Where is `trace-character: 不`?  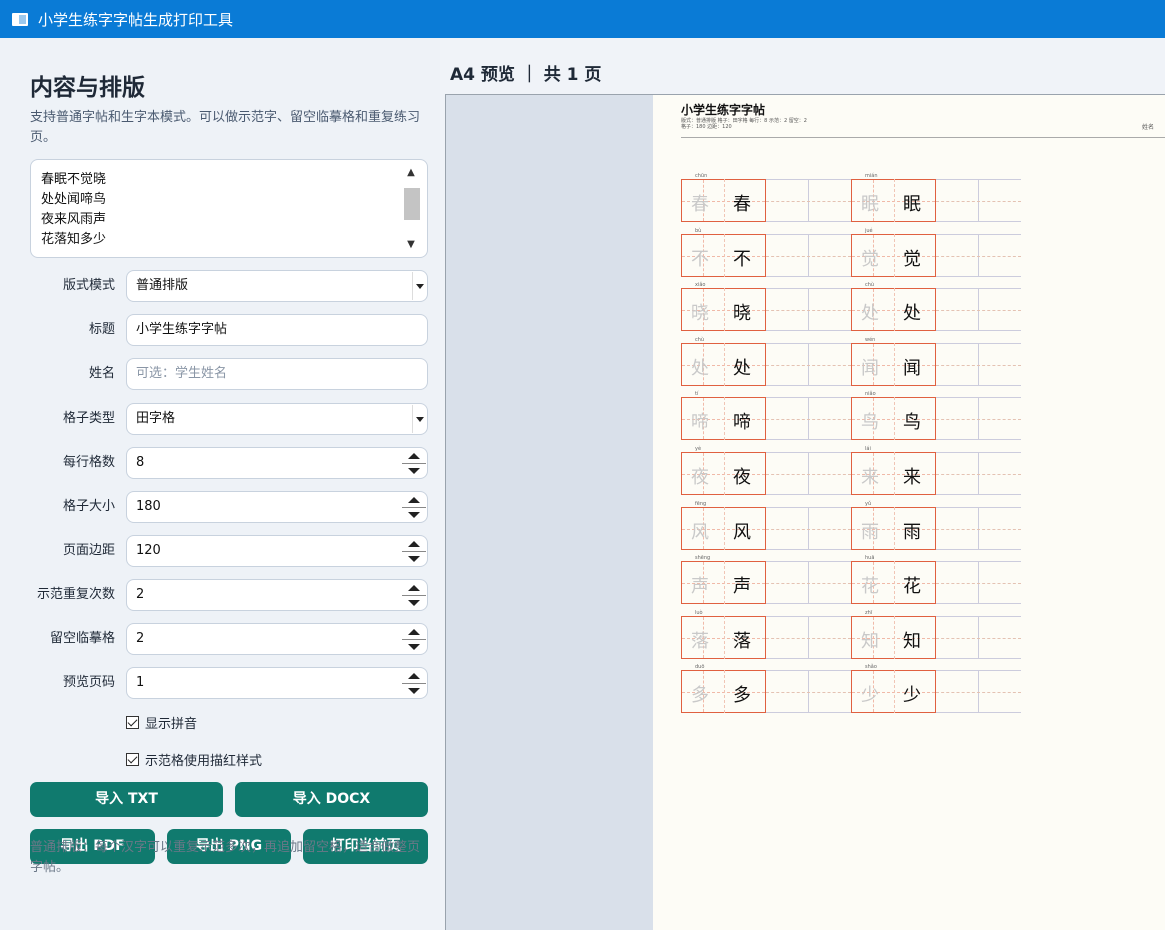
trace-character: 不 is located at coordinates (700, 259).